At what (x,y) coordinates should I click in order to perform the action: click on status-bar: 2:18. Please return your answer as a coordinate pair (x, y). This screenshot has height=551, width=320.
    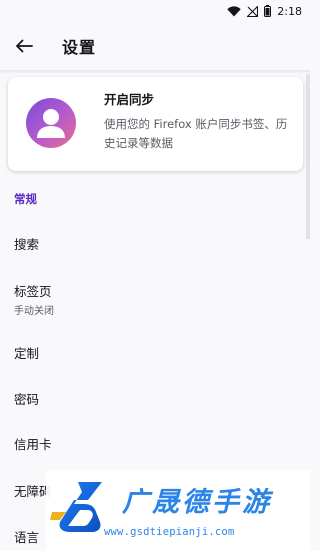
    Looking at the image, I should click on (155, 11).